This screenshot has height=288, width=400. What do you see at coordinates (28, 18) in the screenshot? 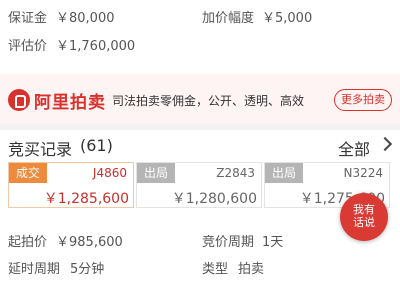
I see `deposit-label: 保证金` at bounding box center [28, 18].